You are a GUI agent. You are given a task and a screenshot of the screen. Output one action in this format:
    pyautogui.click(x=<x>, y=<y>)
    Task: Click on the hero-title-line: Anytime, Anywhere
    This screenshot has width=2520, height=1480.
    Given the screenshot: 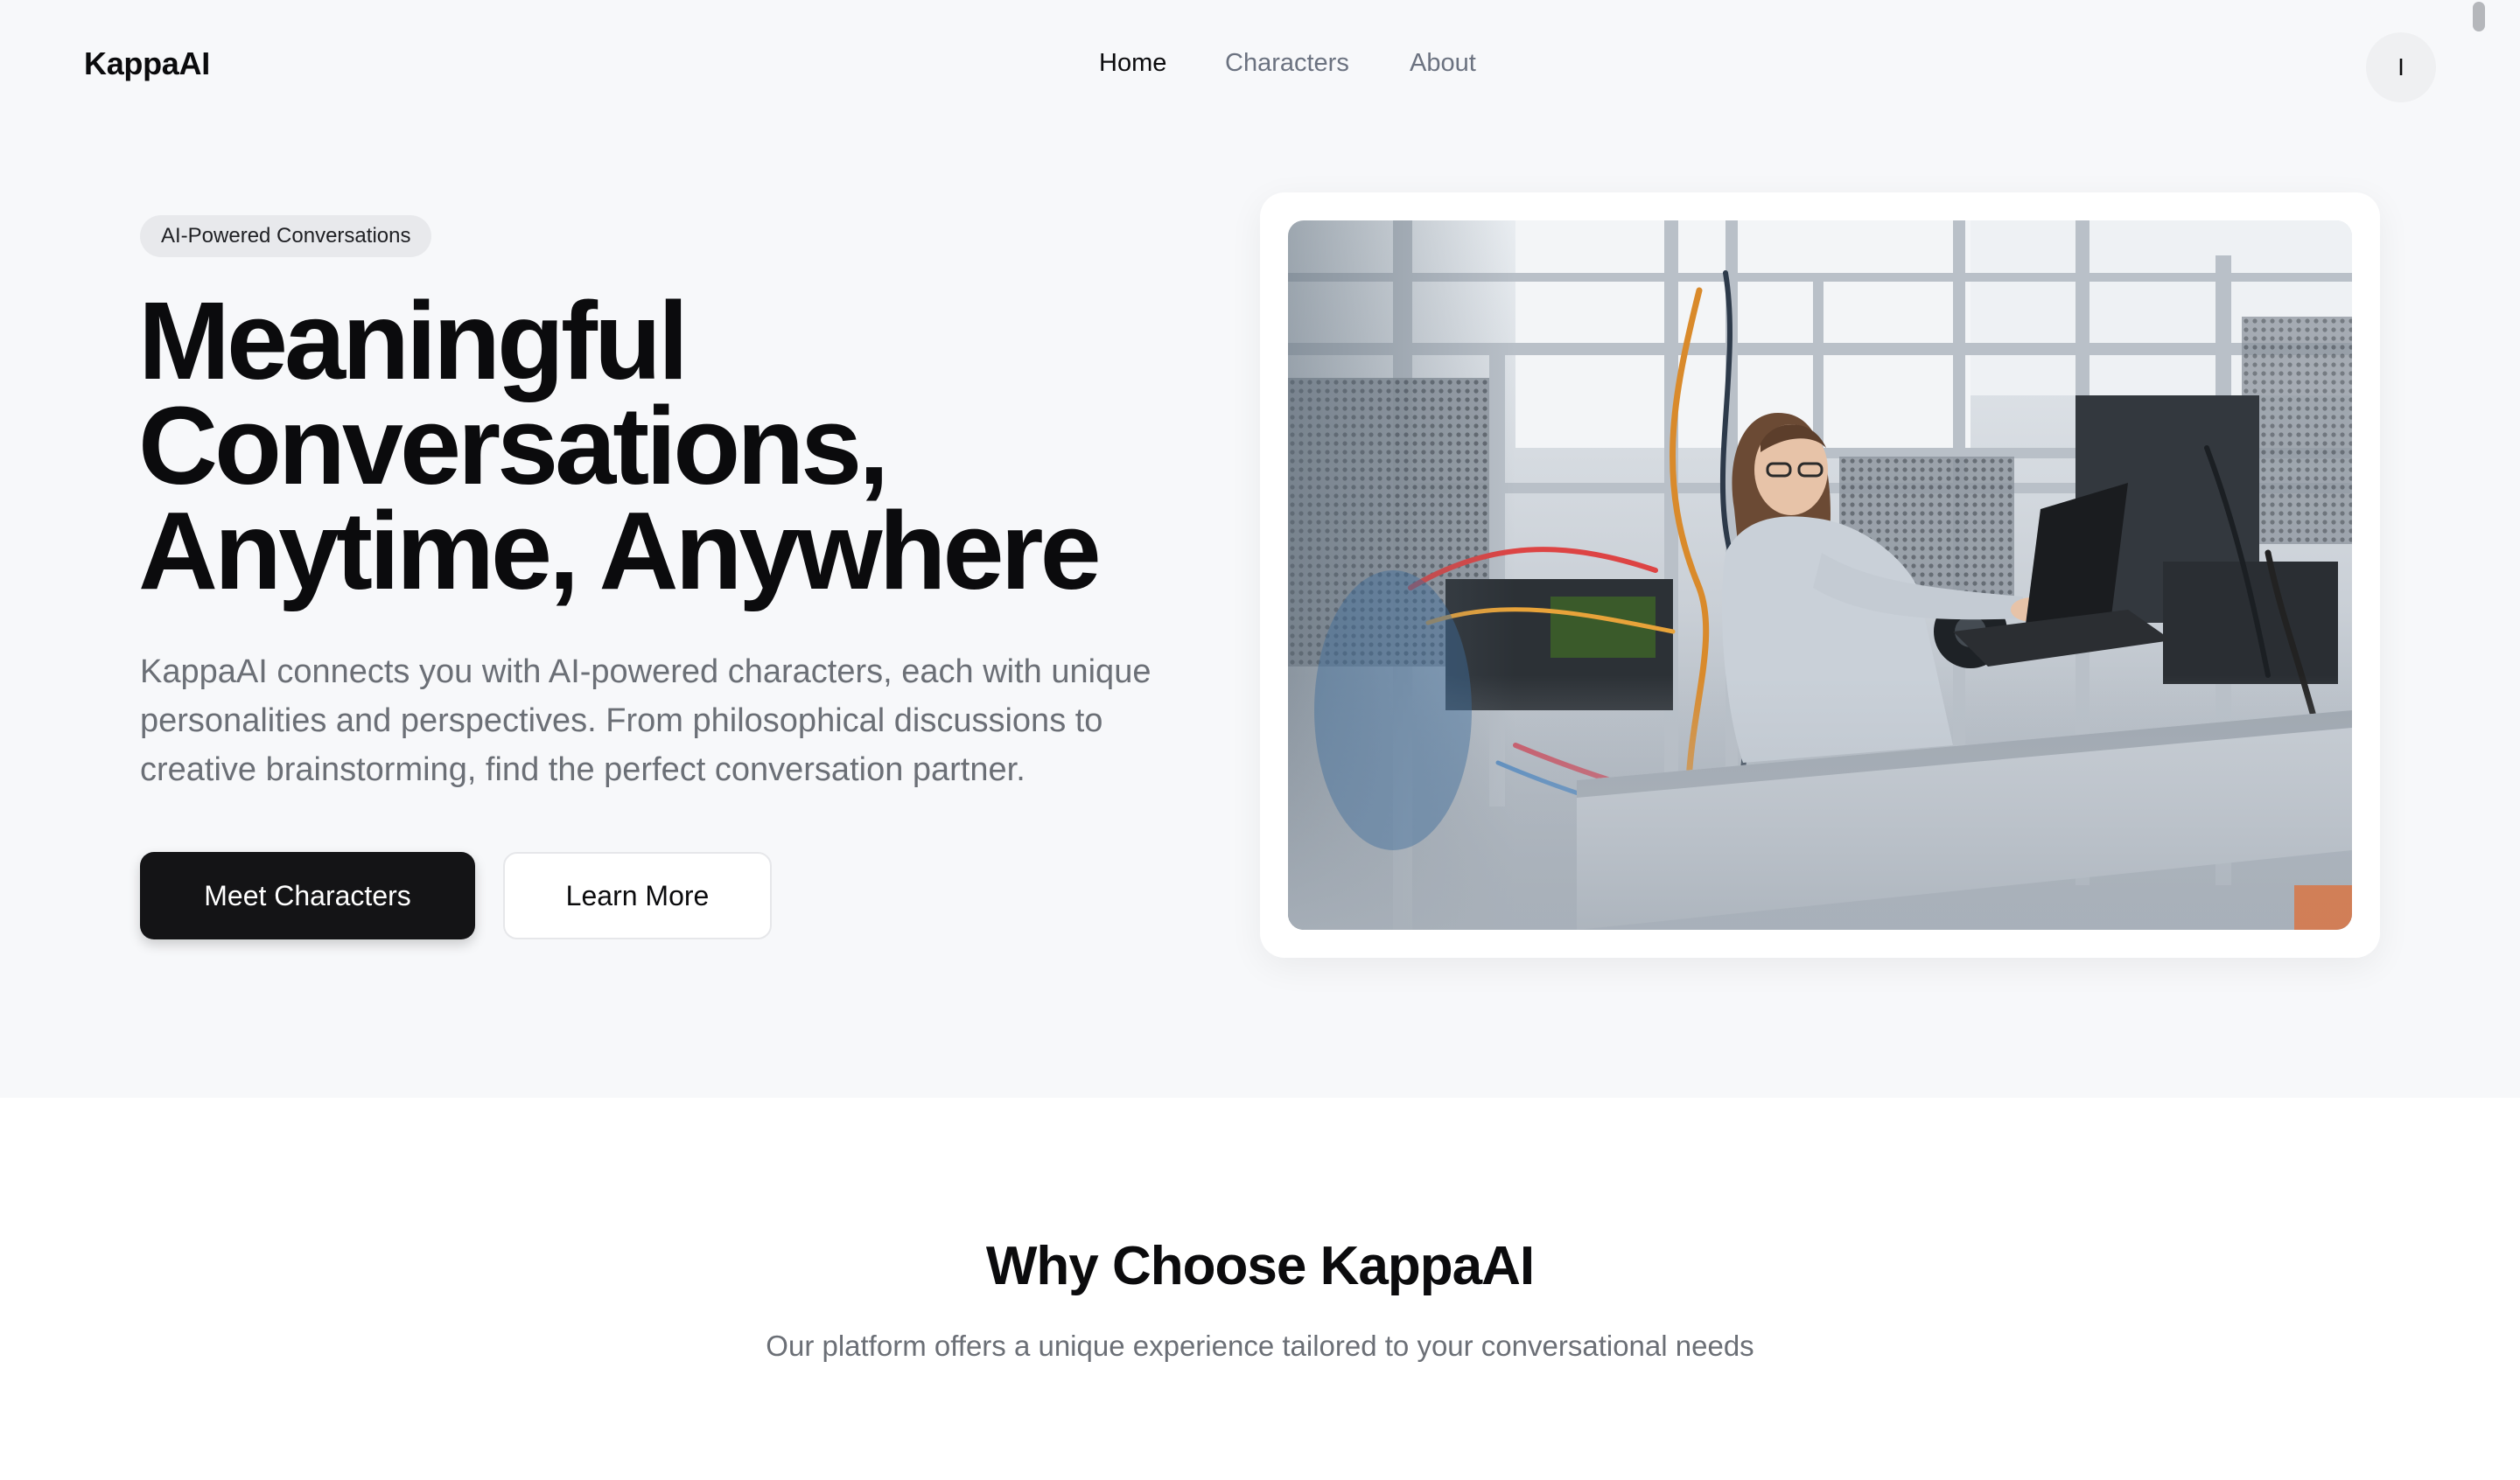 What is the action you would take?
    pyautogui.click(x=620, y=551)
    